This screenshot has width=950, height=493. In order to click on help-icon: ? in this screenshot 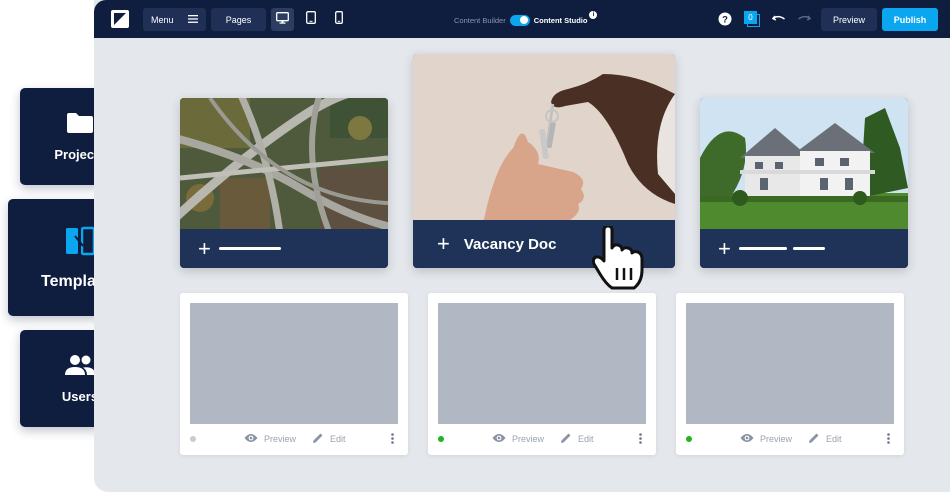, I will do `click(725, 19)`.